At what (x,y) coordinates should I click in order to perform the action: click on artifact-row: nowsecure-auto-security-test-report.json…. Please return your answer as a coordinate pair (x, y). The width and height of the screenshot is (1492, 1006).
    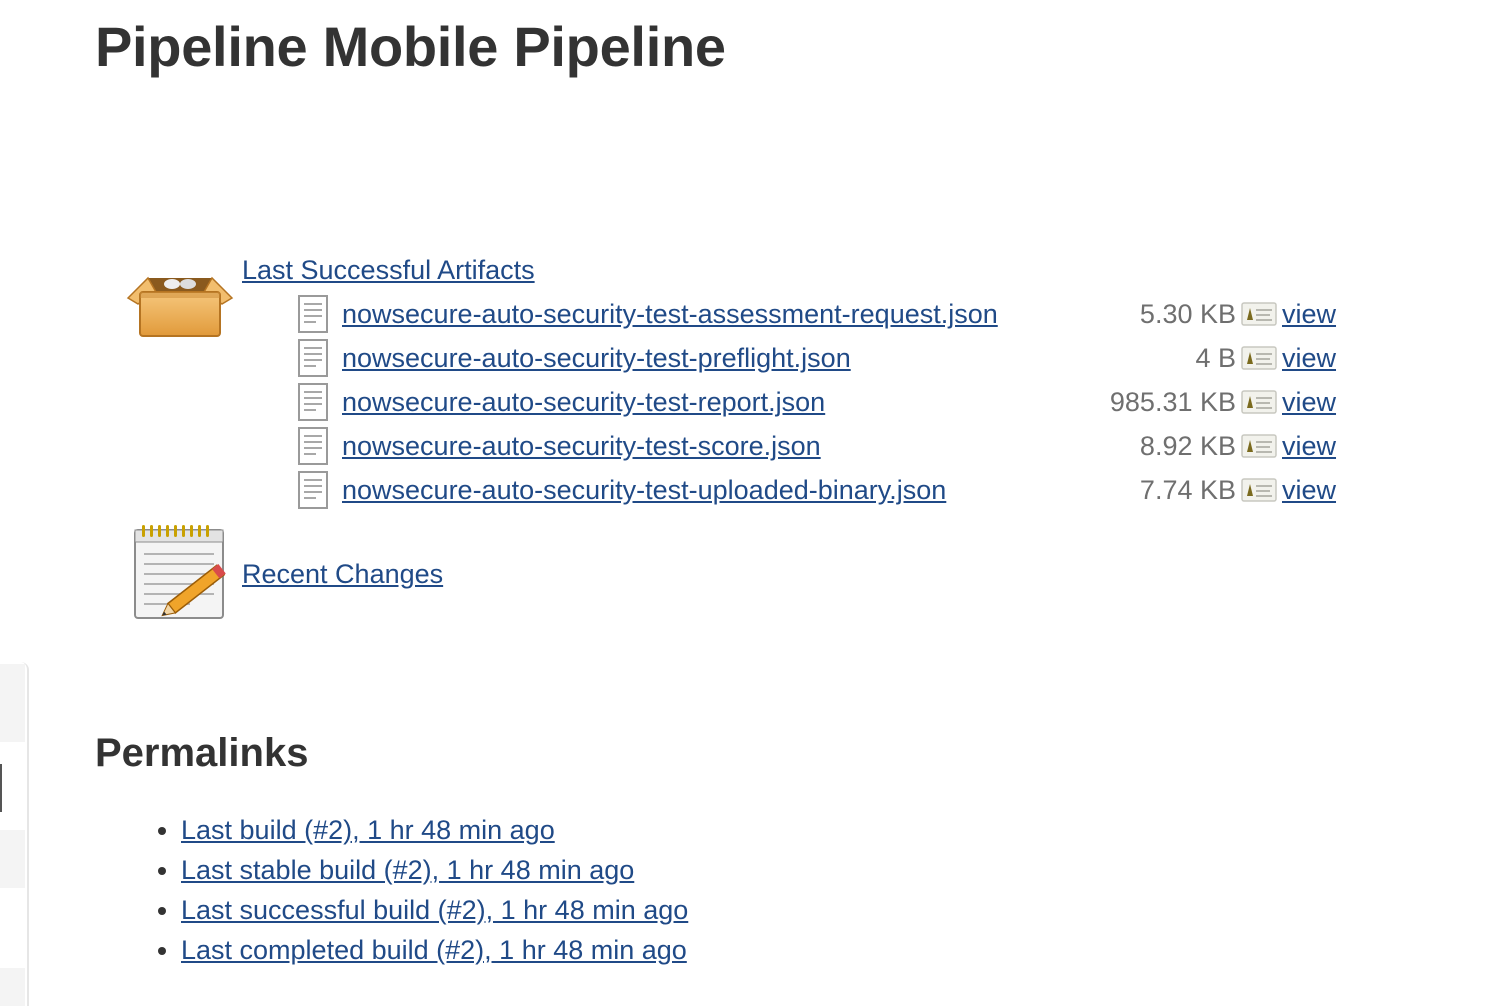
    Looking at the image, I should click on (817, 402).